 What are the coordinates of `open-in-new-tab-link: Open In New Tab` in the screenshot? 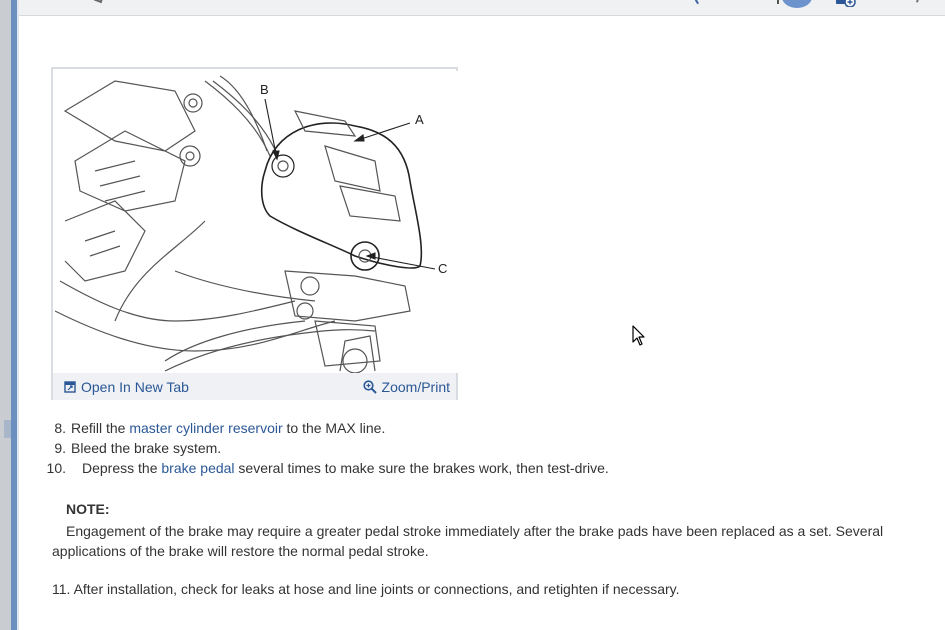 It's located at (126, 387).